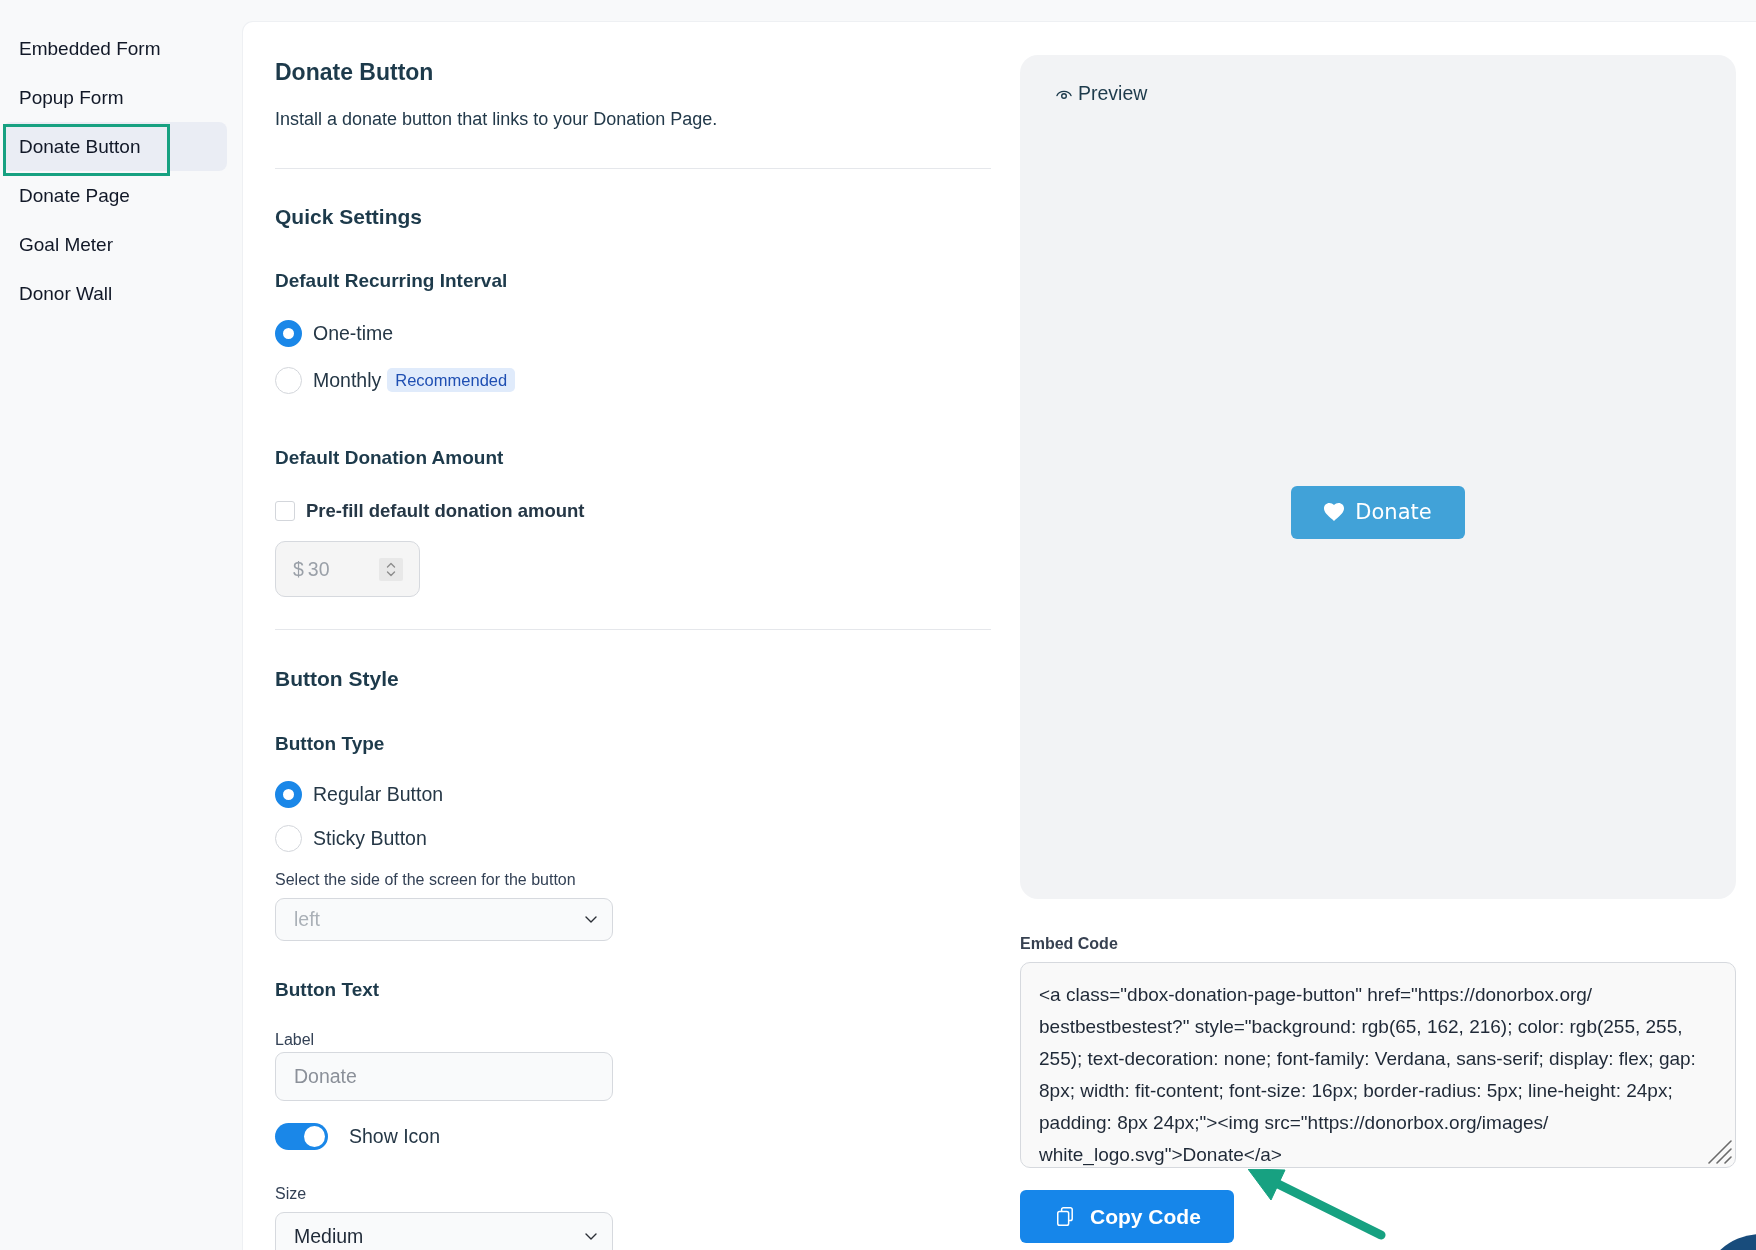 The image size is (1756, 1250). What do you see at coordinates (425, 880) in the screenshot?
I see `field-label: Select the side of the screen for the button` at bounding box center [425, 880].